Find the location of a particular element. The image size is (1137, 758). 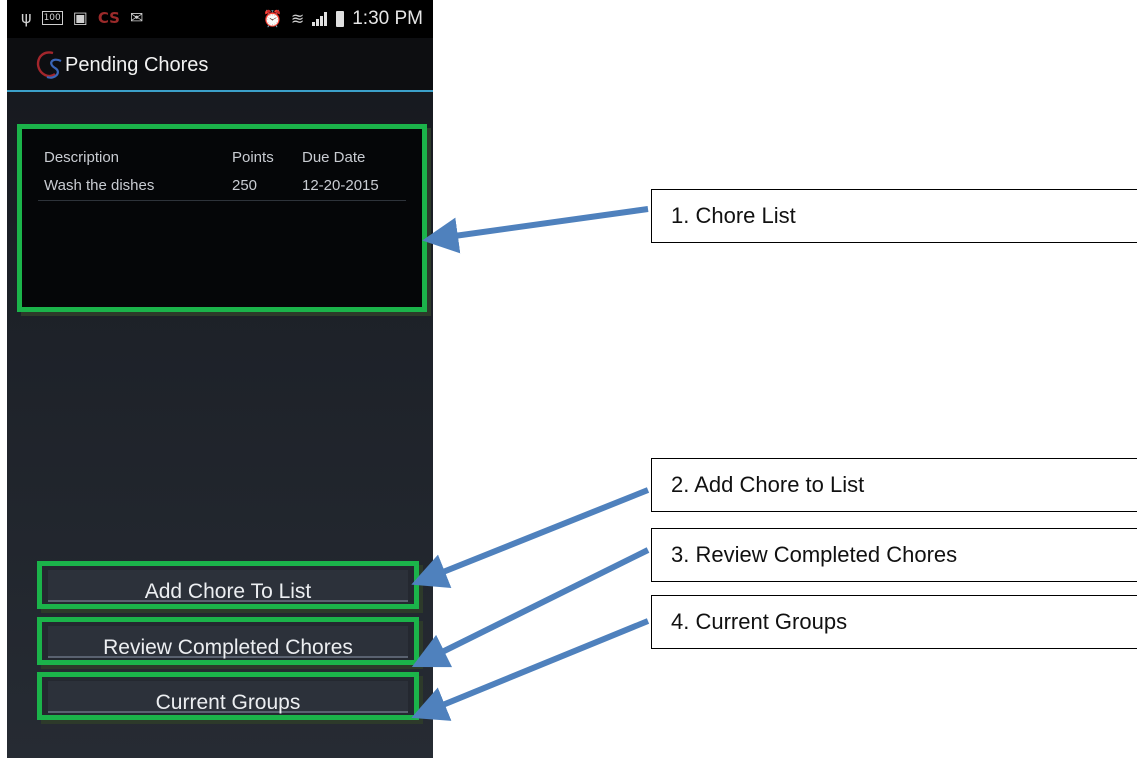

callout-3-text: 3. Review Completed Chores is located at coordinates (814, 554).